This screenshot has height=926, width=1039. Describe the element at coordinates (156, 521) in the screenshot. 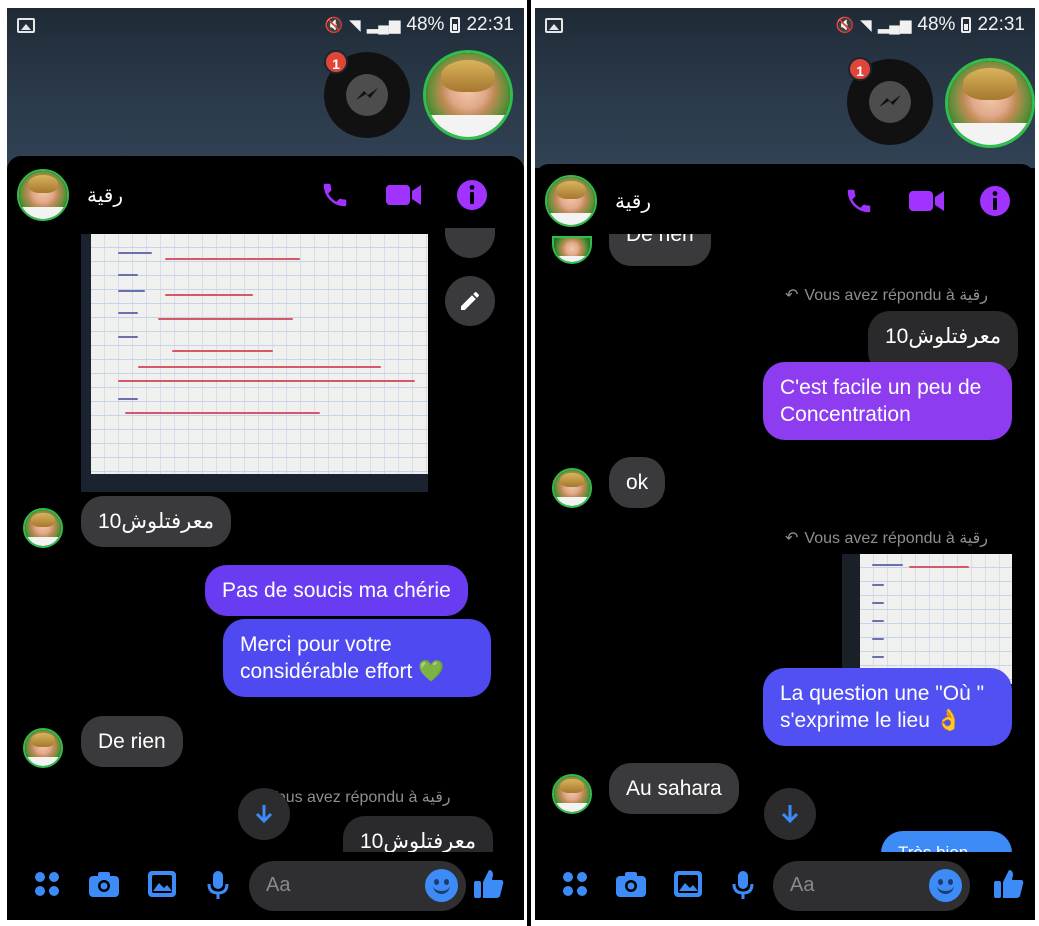

I see `incoming-message: 10معرفتلوش` at that location.